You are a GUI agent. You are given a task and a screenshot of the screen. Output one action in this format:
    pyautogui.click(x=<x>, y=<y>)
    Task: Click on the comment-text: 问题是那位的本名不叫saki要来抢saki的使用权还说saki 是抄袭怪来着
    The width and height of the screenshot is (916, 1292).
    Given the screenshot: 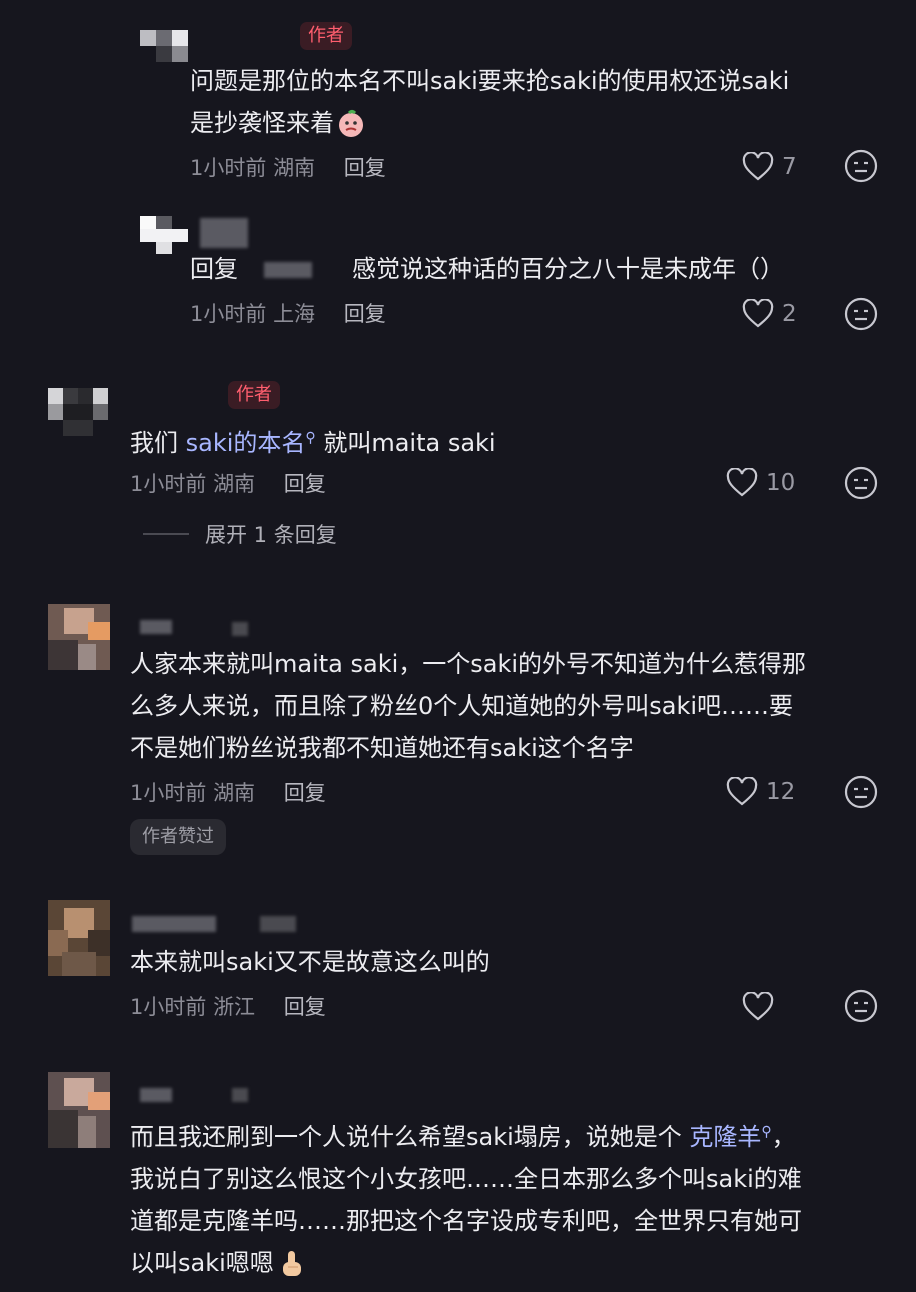 What is the action you would take?
    pyautogui.click(x=535, y=102)
    